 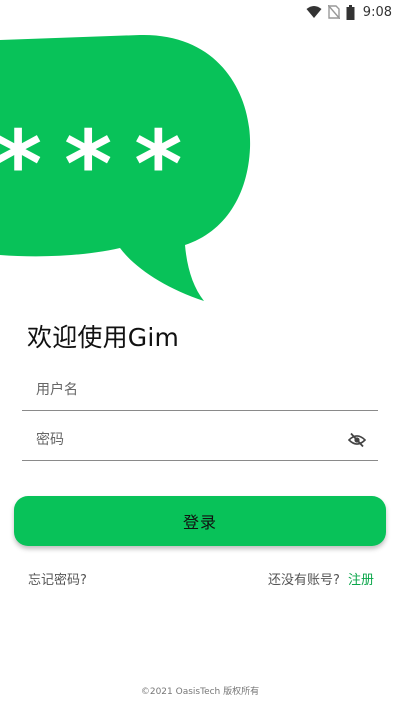 I want to click on no-account-label: 还没有账号?, so click(x=304, y=580).